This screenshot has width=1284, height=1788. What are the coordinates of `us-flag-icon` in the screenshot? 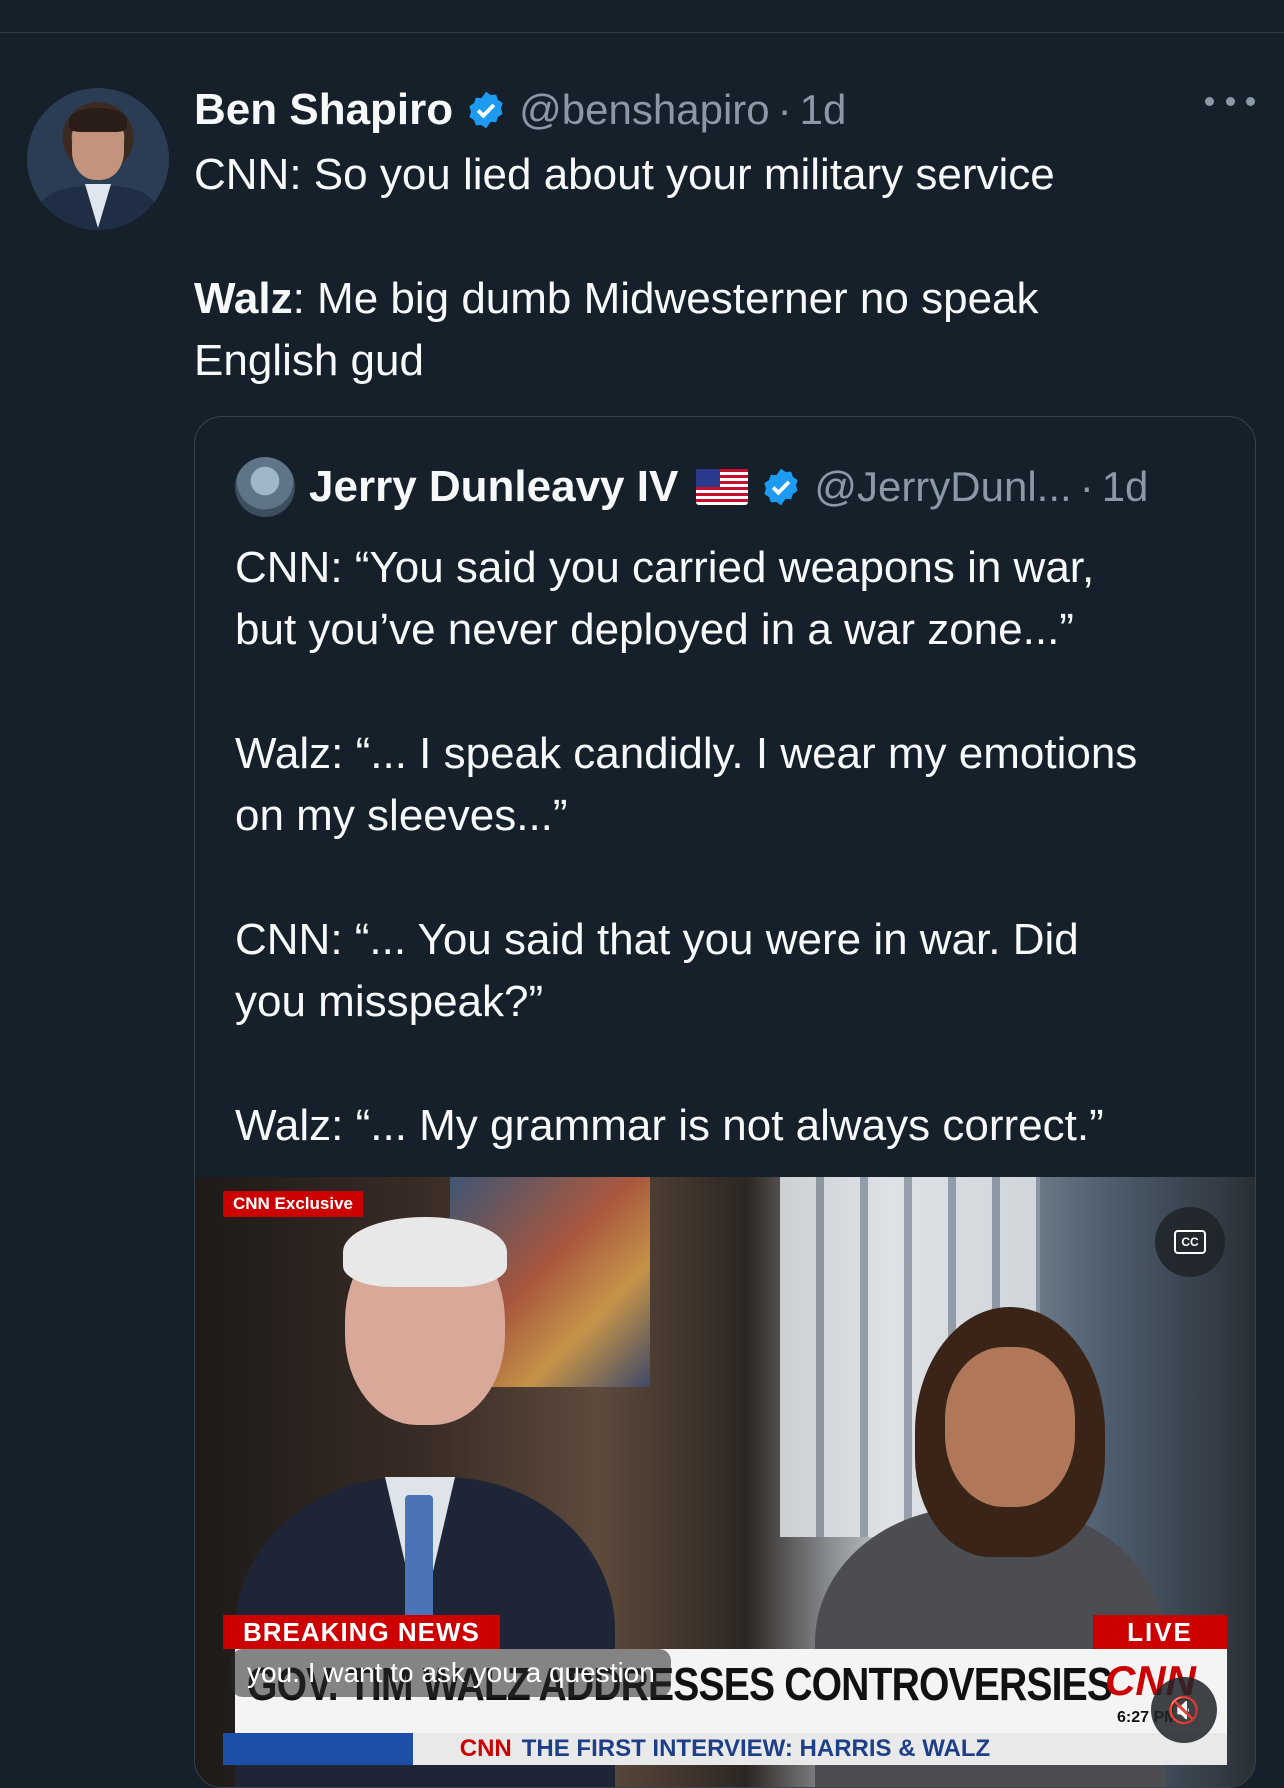 It's located at (722, 487).